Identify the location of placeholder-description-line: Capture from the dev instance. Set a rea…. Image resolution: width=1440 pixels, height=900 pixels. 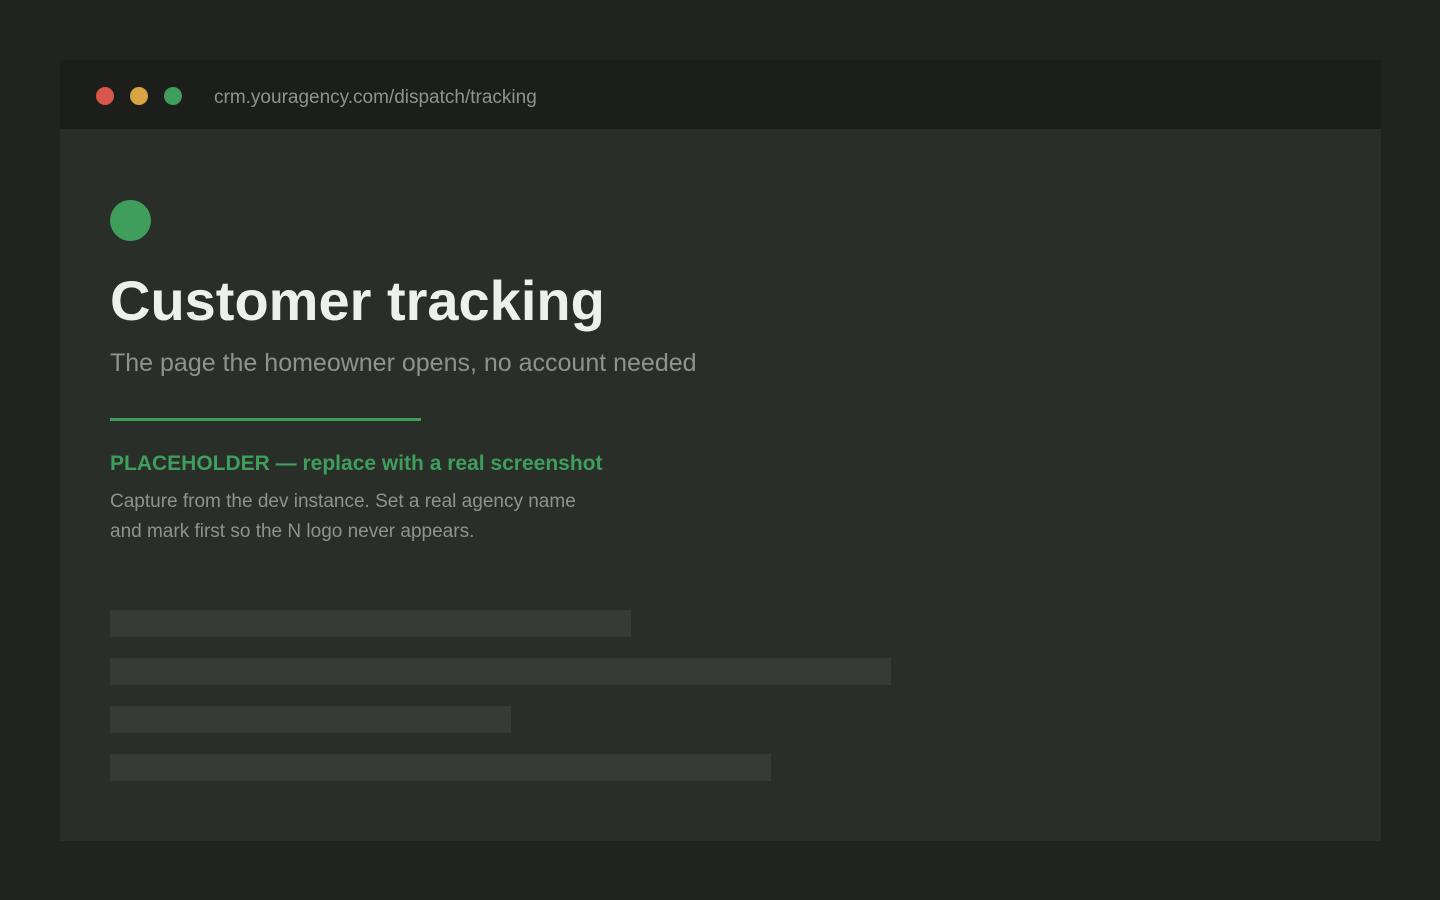
(343, 501).